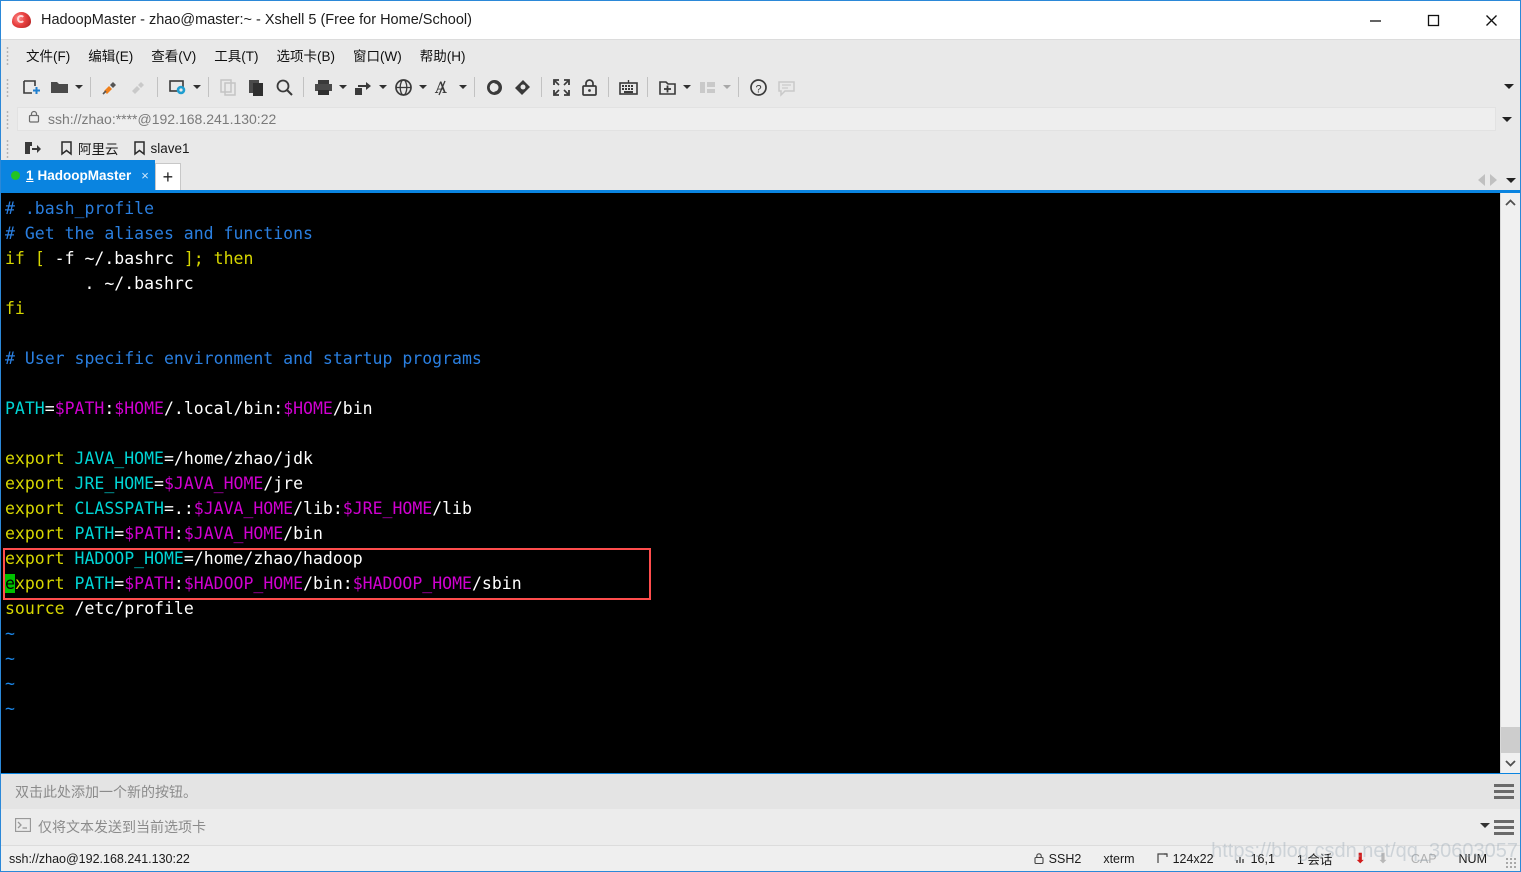 The height and width of the screenshot is (872, 1521). I want to click on scroll-down-button, so click(1511, 763).